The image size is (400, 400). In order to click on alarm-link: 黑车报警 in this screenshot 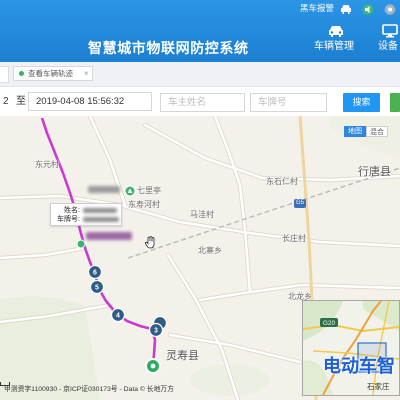, I will do `click(317, 8)`.